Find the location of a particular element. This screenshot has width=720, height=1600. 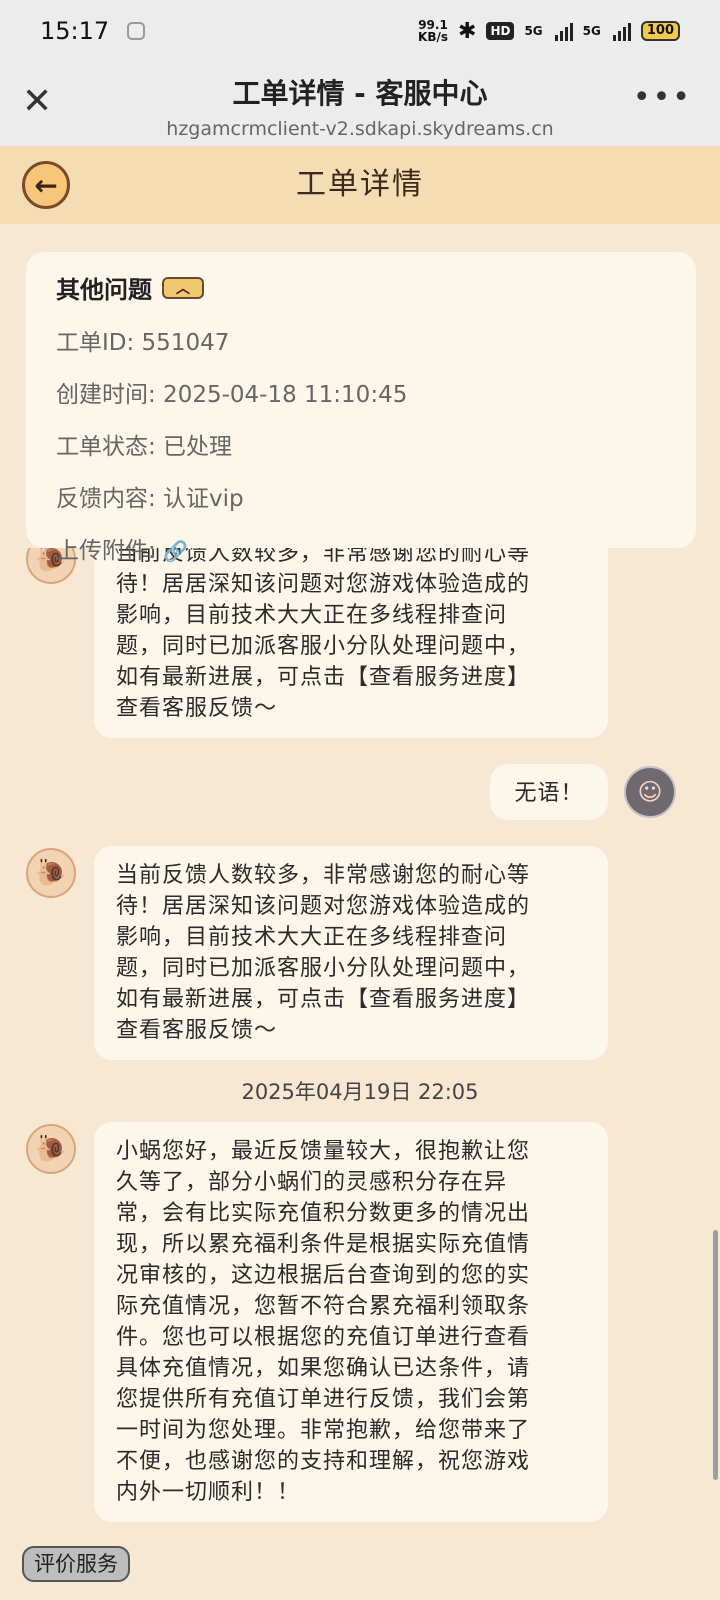

arrow-left-icon: ← is located at coordinates (46, 185).